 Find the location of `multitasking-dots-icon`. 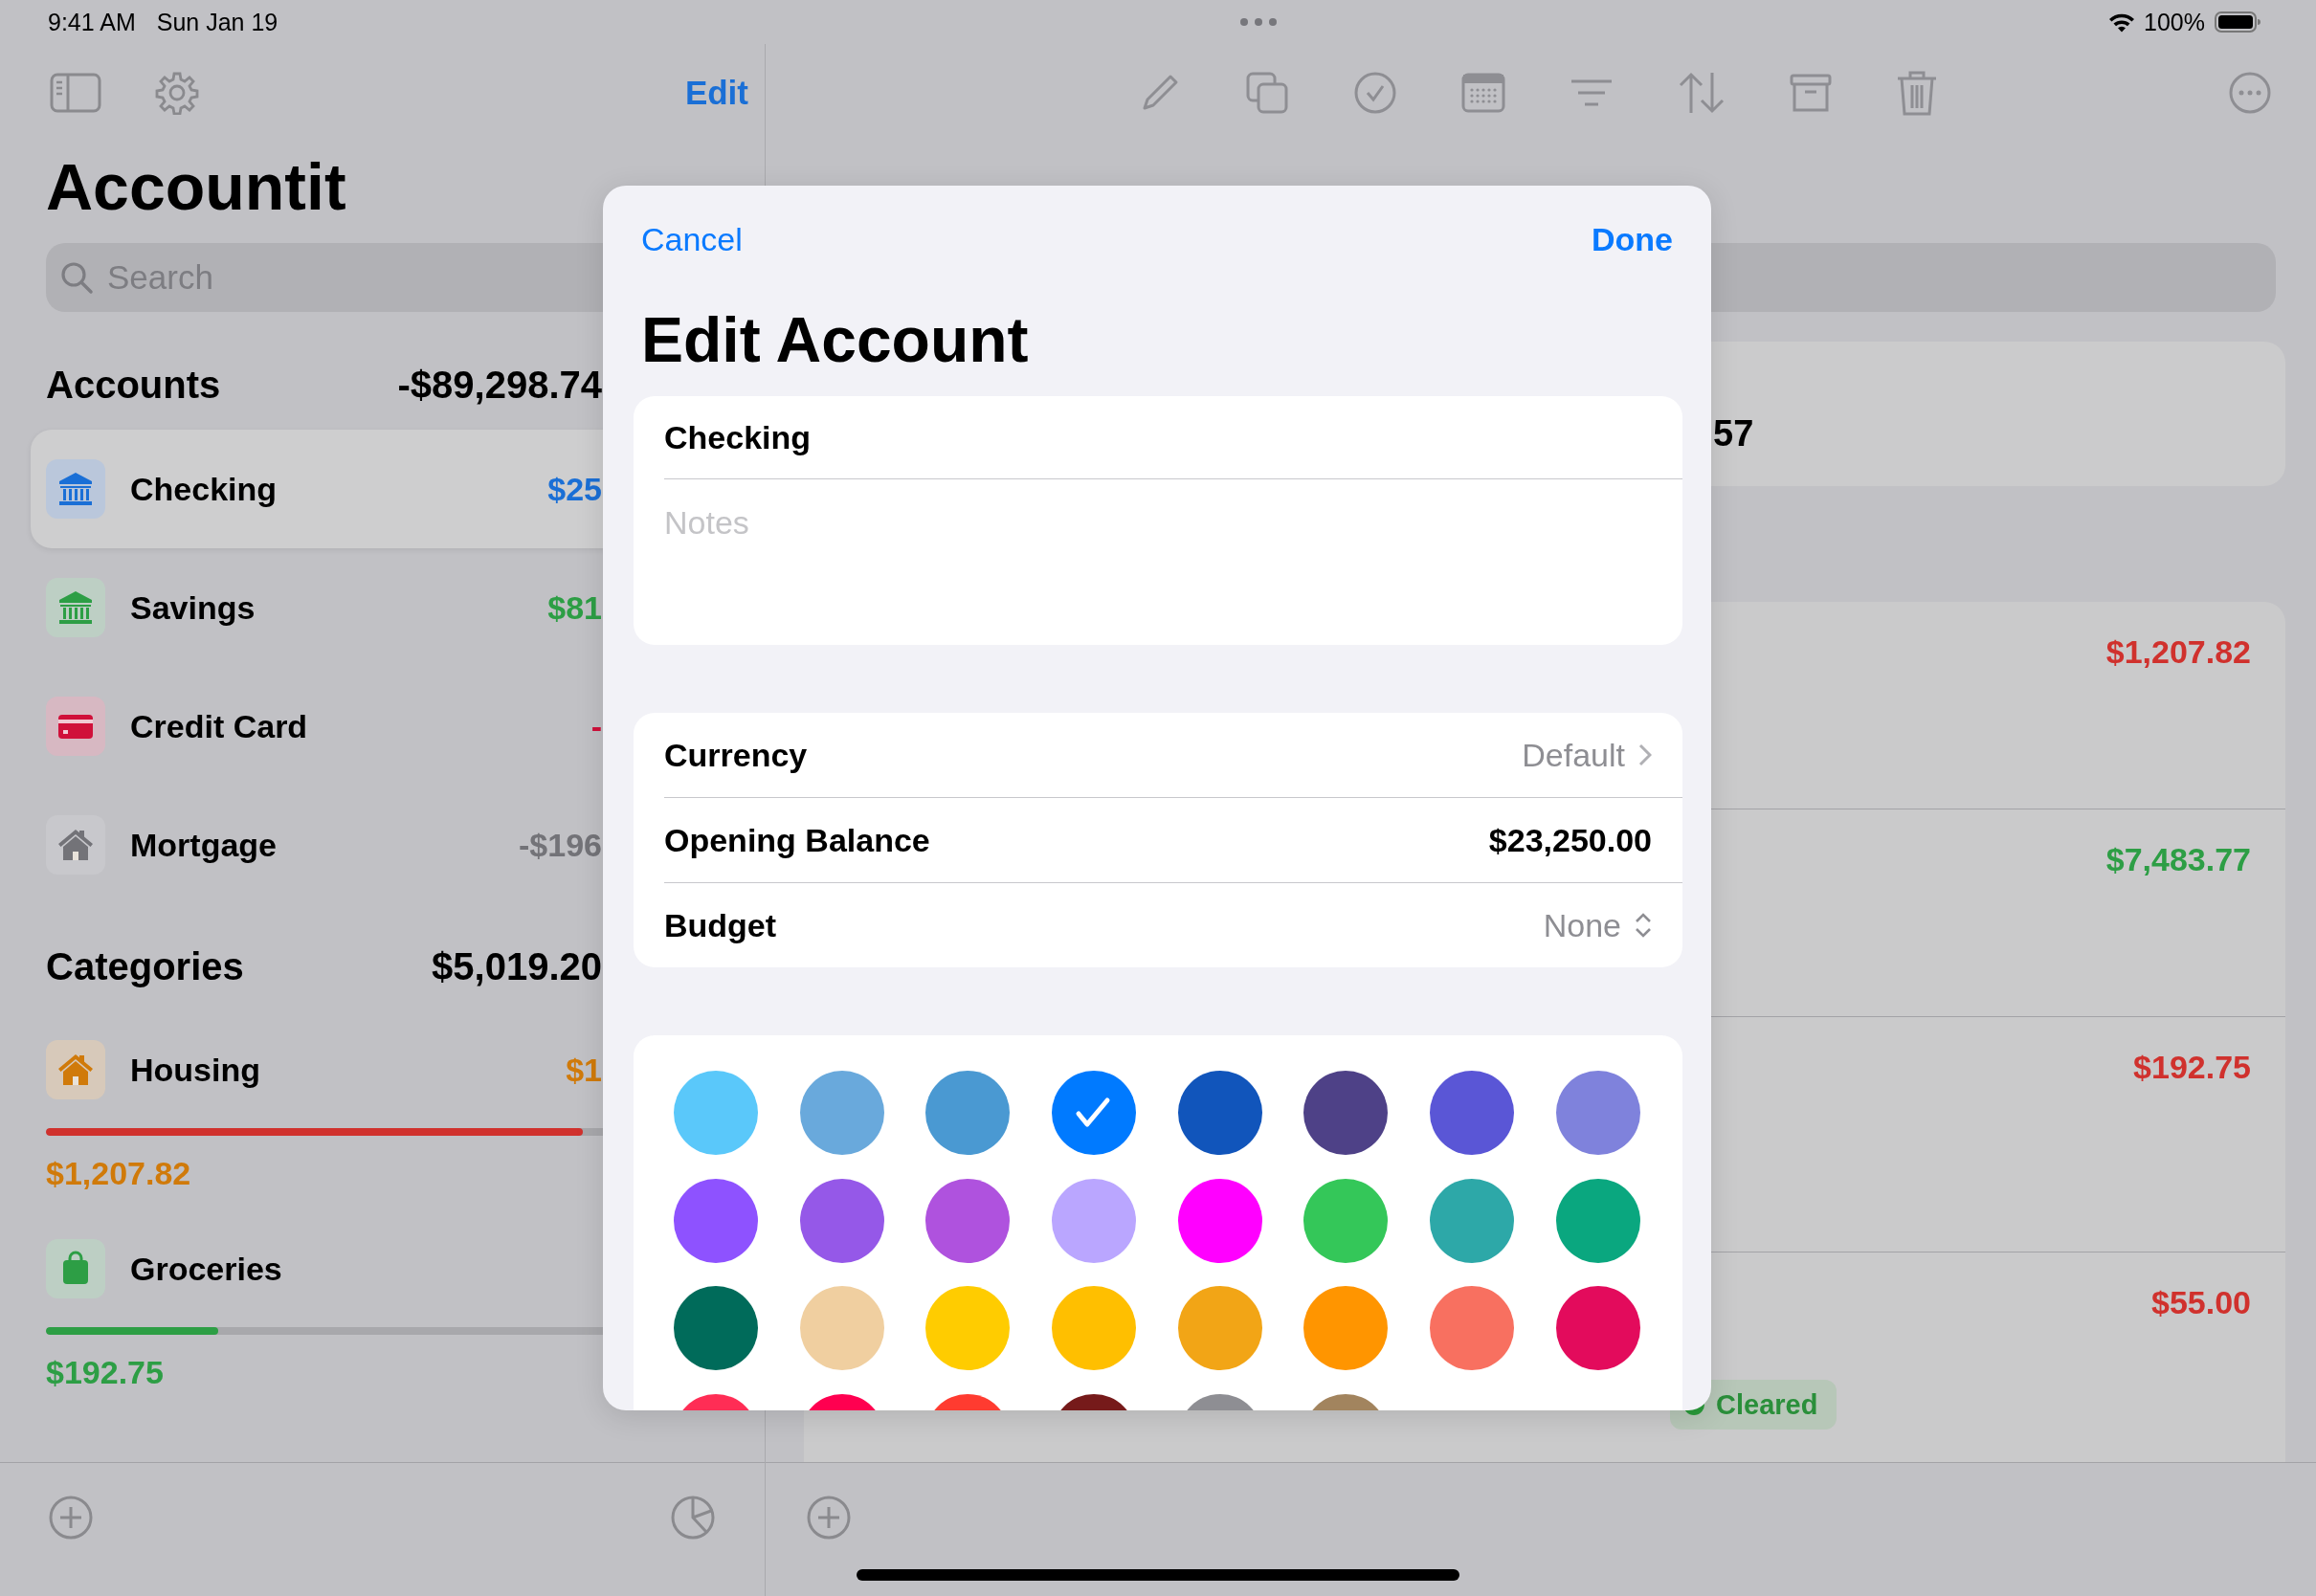

multitasking-dots-icon is located at coordinates (1259, 22).